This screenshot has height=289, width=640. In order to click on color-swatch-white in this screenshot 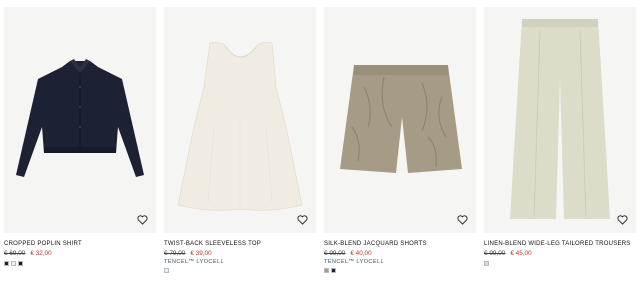, I will do `click(13, 263)`.